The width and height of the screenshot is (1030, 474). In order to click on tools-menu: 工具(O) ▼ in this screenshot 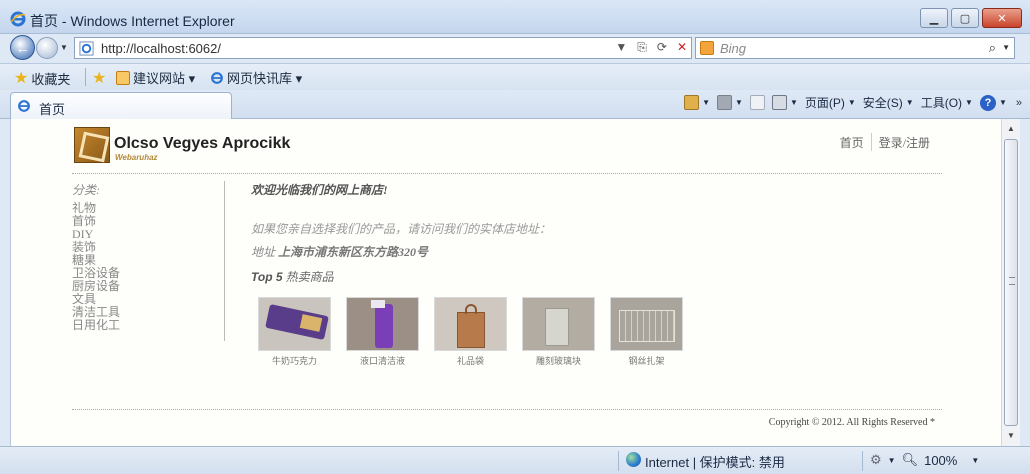, I will do `click(947, 102)`.